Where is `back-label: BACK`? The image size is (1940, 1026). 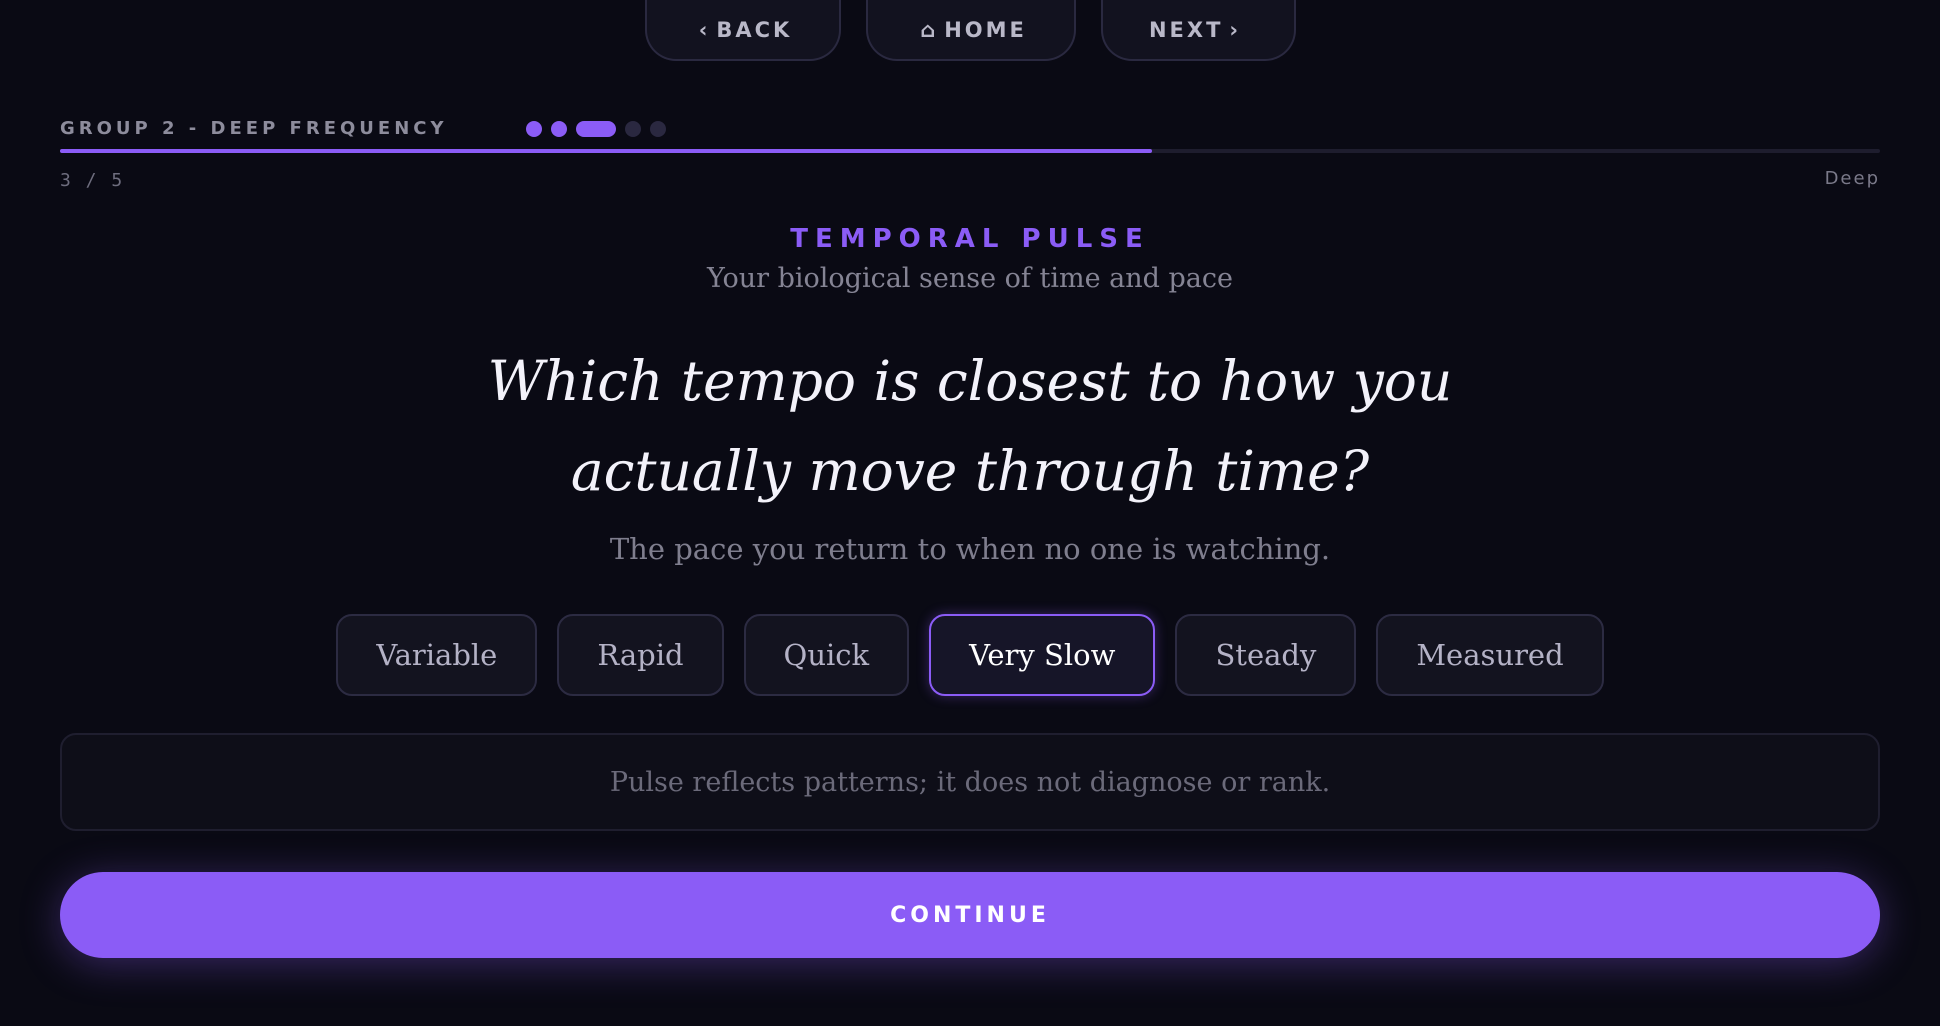 back-label: BACK is located at coordinates (754, 29).